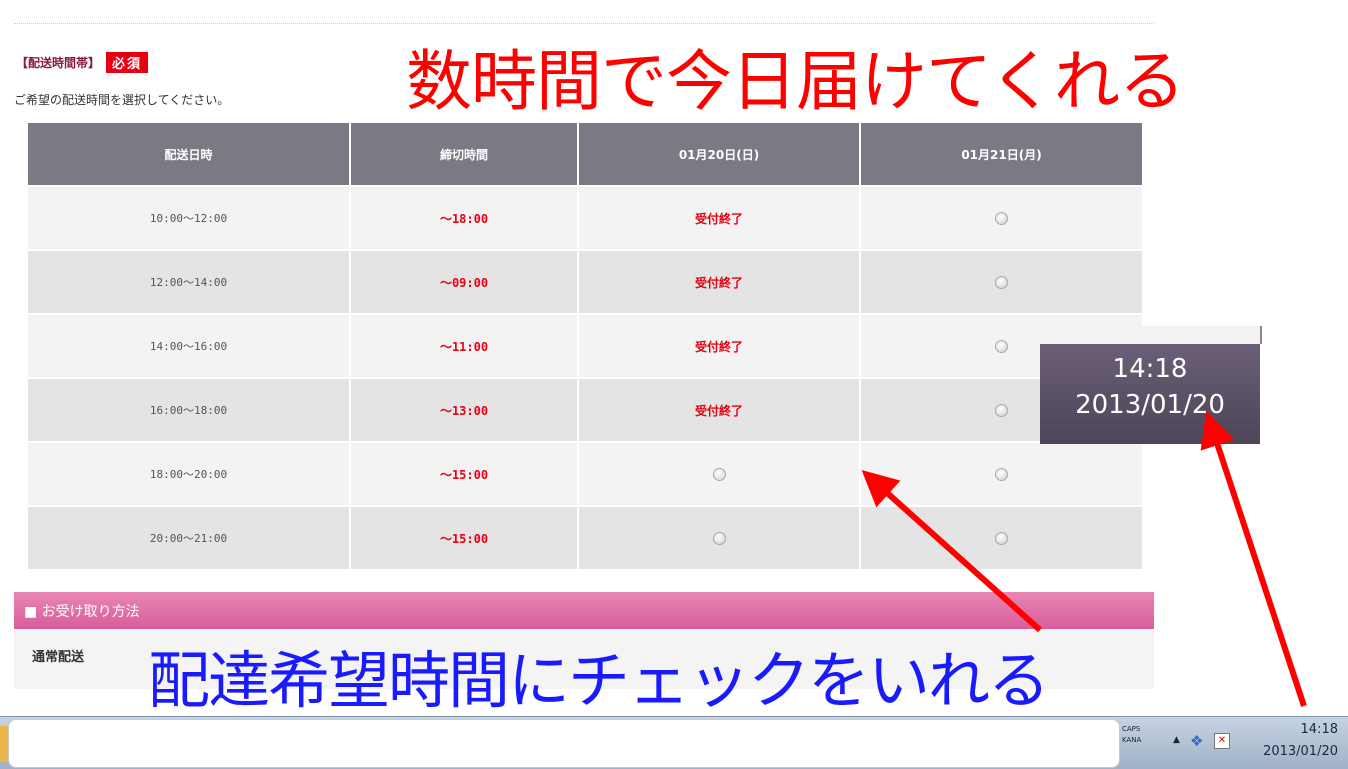 The width and height of the screenshot is (1348, 769). Describe the element at coordinates (189, 409) in the screenshot. I see `slot-time: 16:00～18:00` at that location.